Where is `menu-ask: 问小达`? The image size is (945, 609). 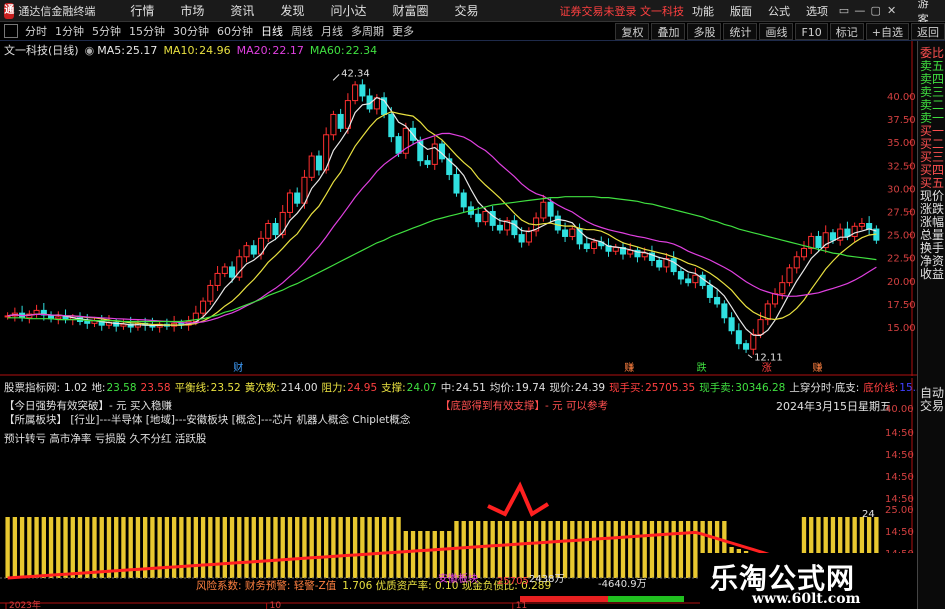 menu-ask: 问小达 is located at coordinates (348, 10).